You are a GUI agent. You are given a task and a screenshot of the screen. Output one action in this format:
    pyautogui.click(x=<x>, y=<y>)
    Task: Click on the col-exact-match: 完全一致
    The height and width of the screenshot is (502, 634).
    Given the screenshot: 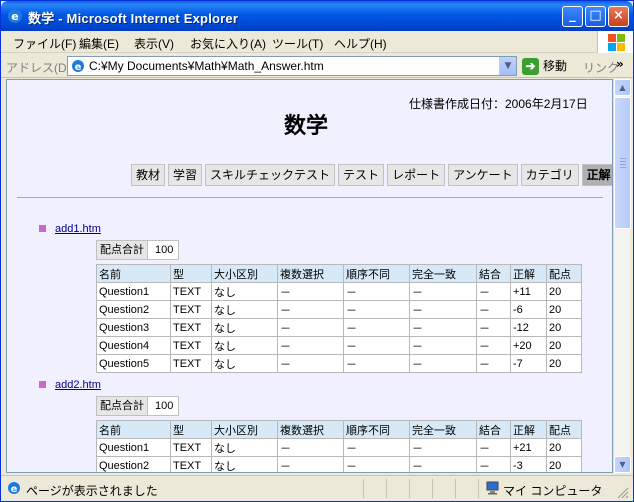 What is the action you would take?
    pyautogui.click(x=443, y=429)
    